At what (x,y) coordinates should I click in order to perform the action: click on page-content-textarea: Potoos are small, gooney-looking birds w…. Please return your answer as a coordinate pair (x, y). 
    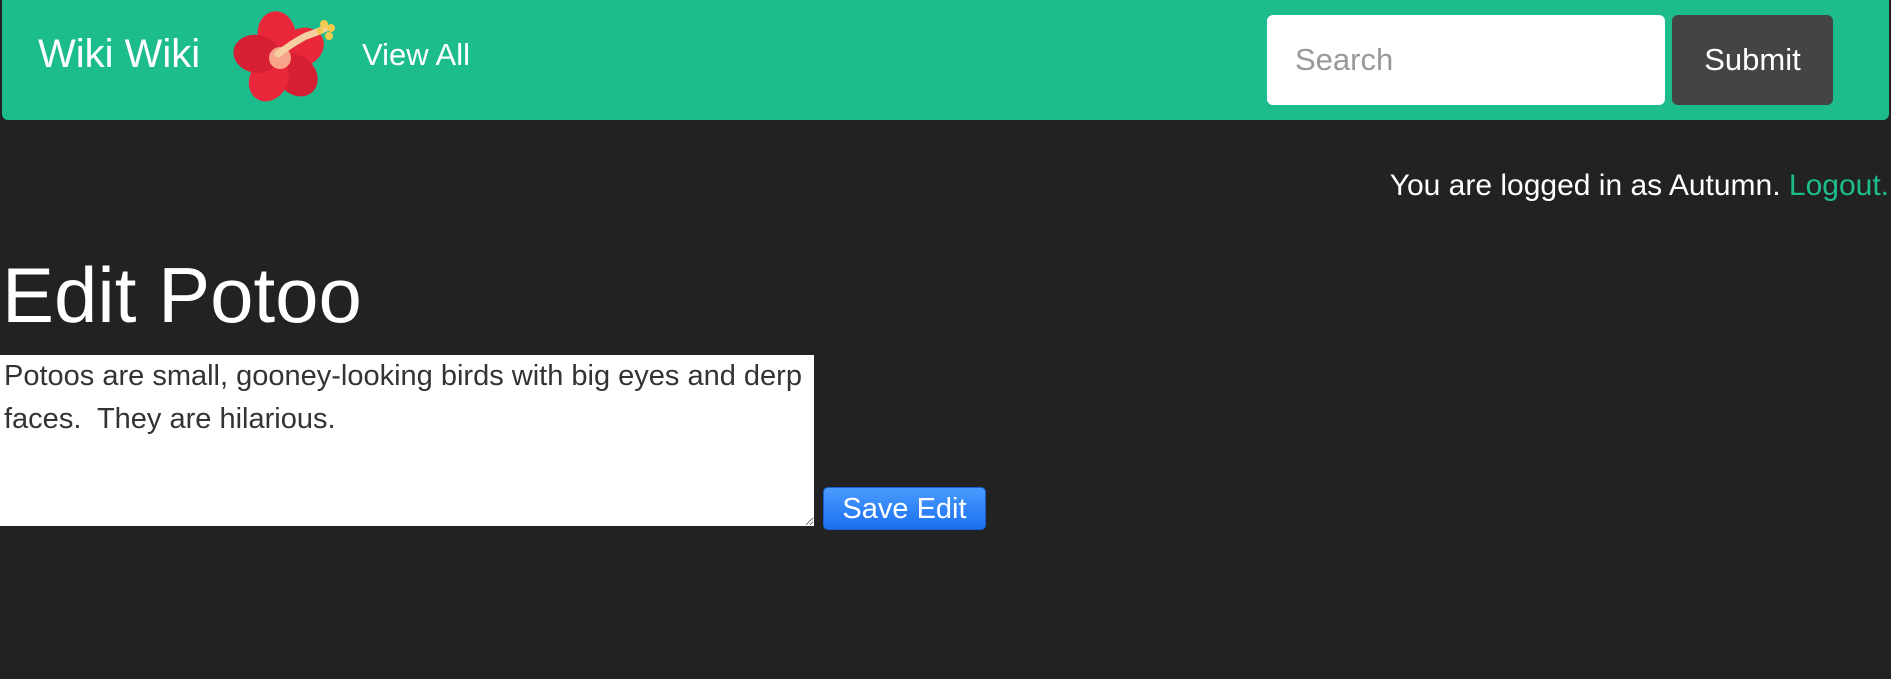
    Looking at the image, I should click on (407, 440).